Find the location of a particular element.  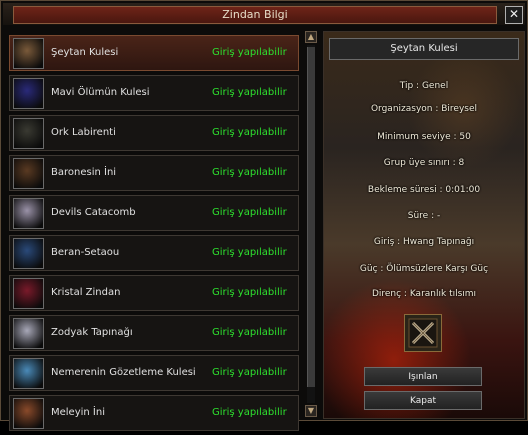

blue-death-icon is located at coordinates (28, 93).